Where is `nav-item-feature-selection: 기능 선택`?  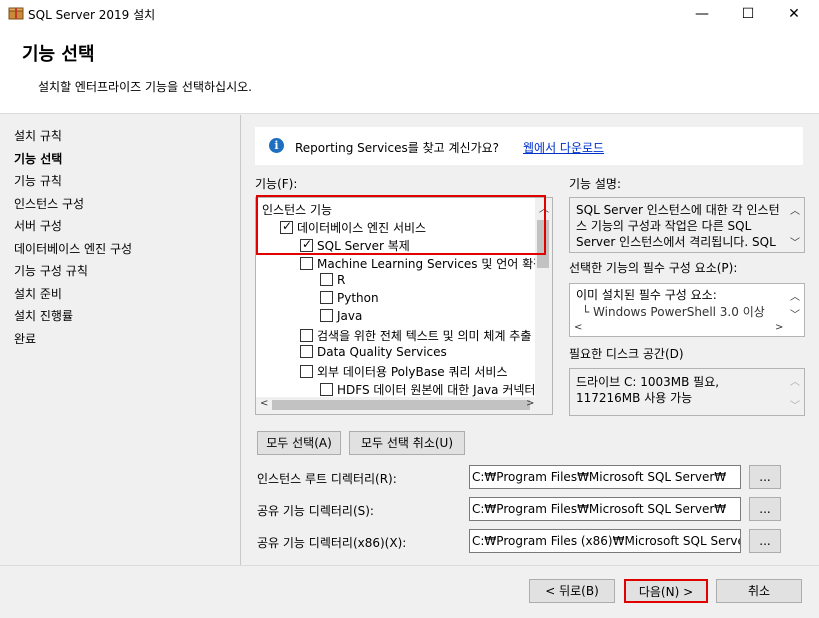
nav-item-feature-selection: 기능 선택 is located at coordinates (38, 158).